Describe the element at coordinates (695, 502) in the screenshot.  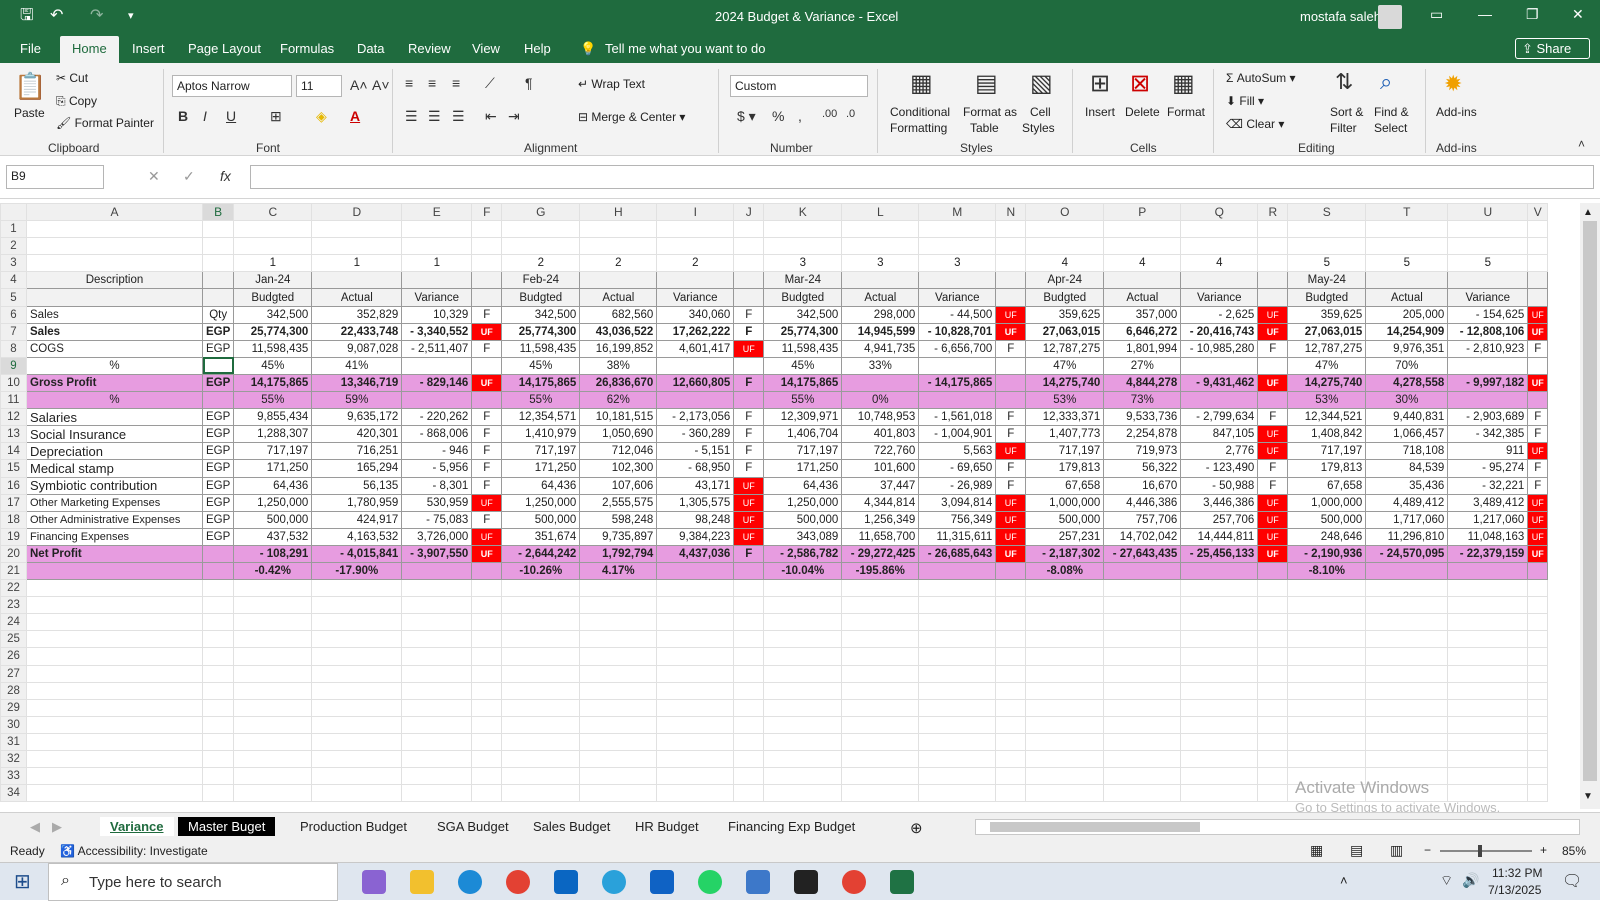
I see `cell: 1,305,575` at that location.